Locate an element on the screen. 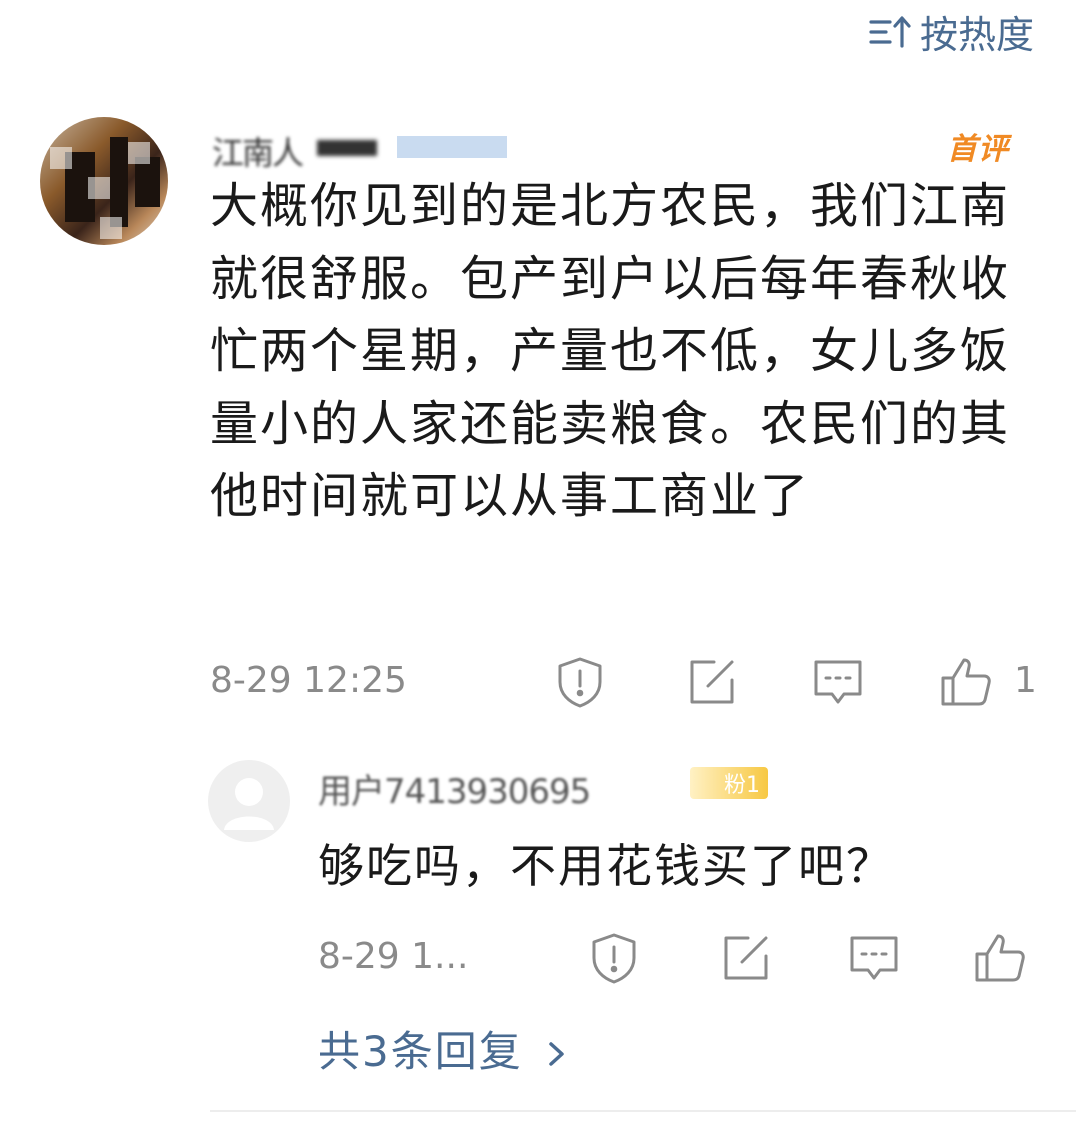 The width and height of the screenshot is (1076, 1123). fan-badge: 粉1 is located at coordinates (729, 783).